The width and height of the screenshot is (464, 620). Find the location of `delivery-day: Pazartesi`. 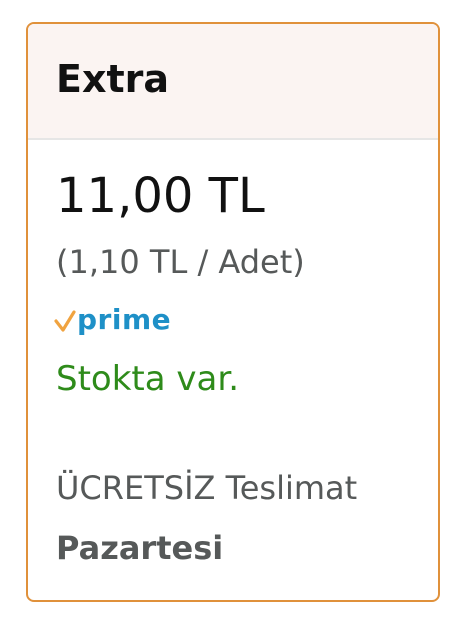

delivery-day: Pazartesi is located at coordinates (140, 548).